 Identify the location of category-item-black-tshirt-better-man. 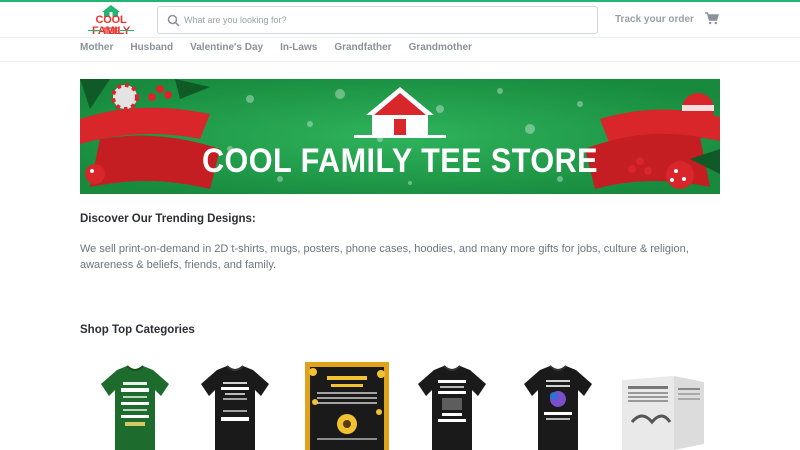
(452, 406).